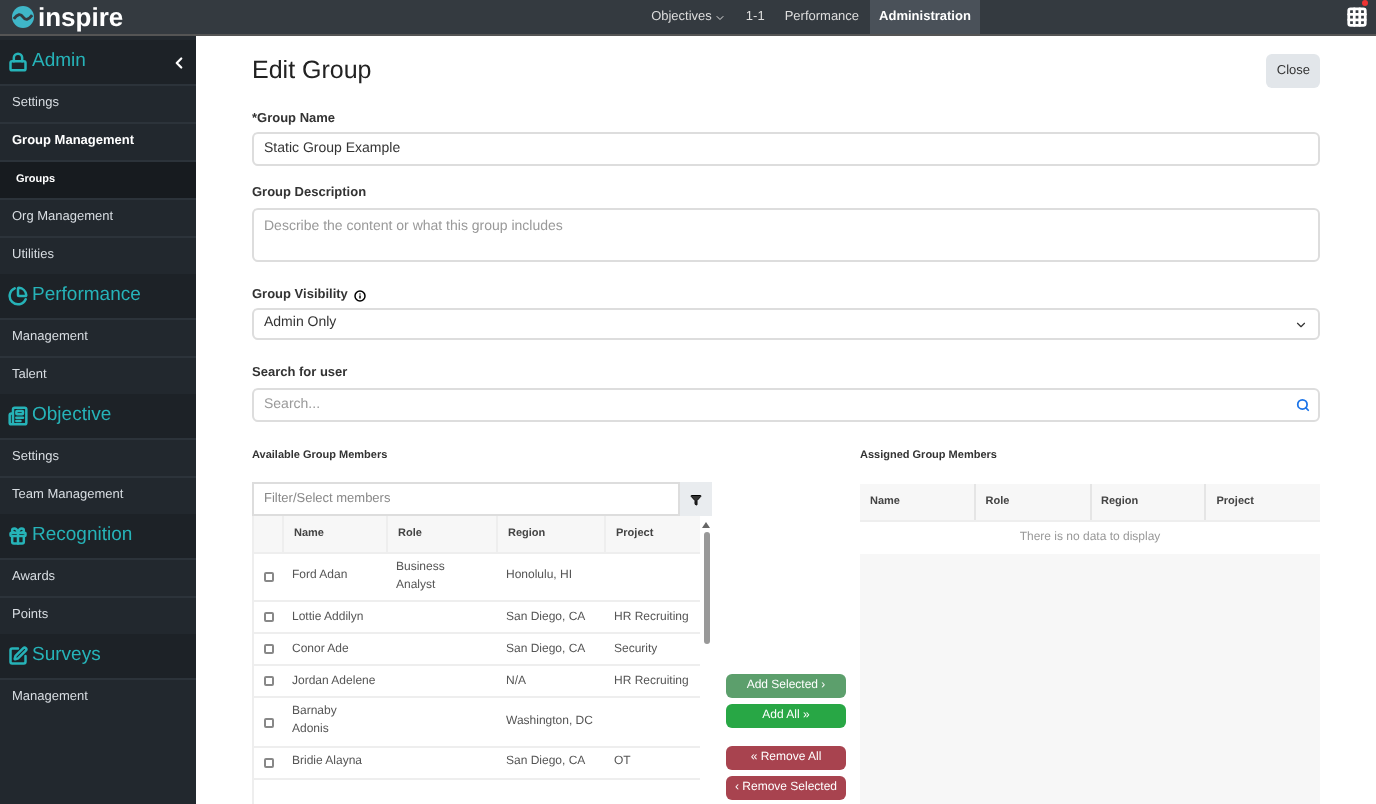 The height and width of the screenshot is (804, 1376). I want to click on scroll-up-icon, so click(706, 525).